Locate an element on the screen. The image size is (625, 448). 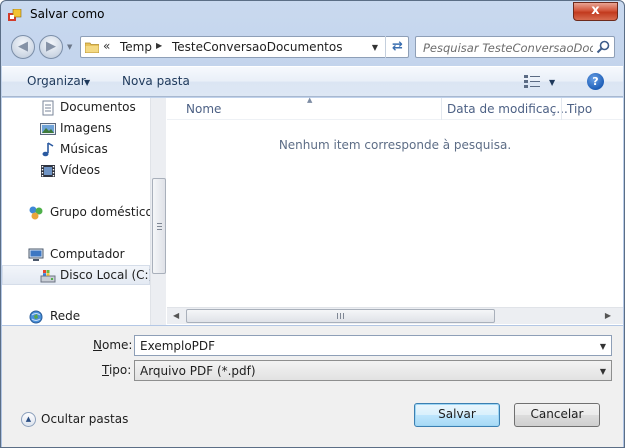
cancel-button: Cancelar is located at coordinates (557, 415).